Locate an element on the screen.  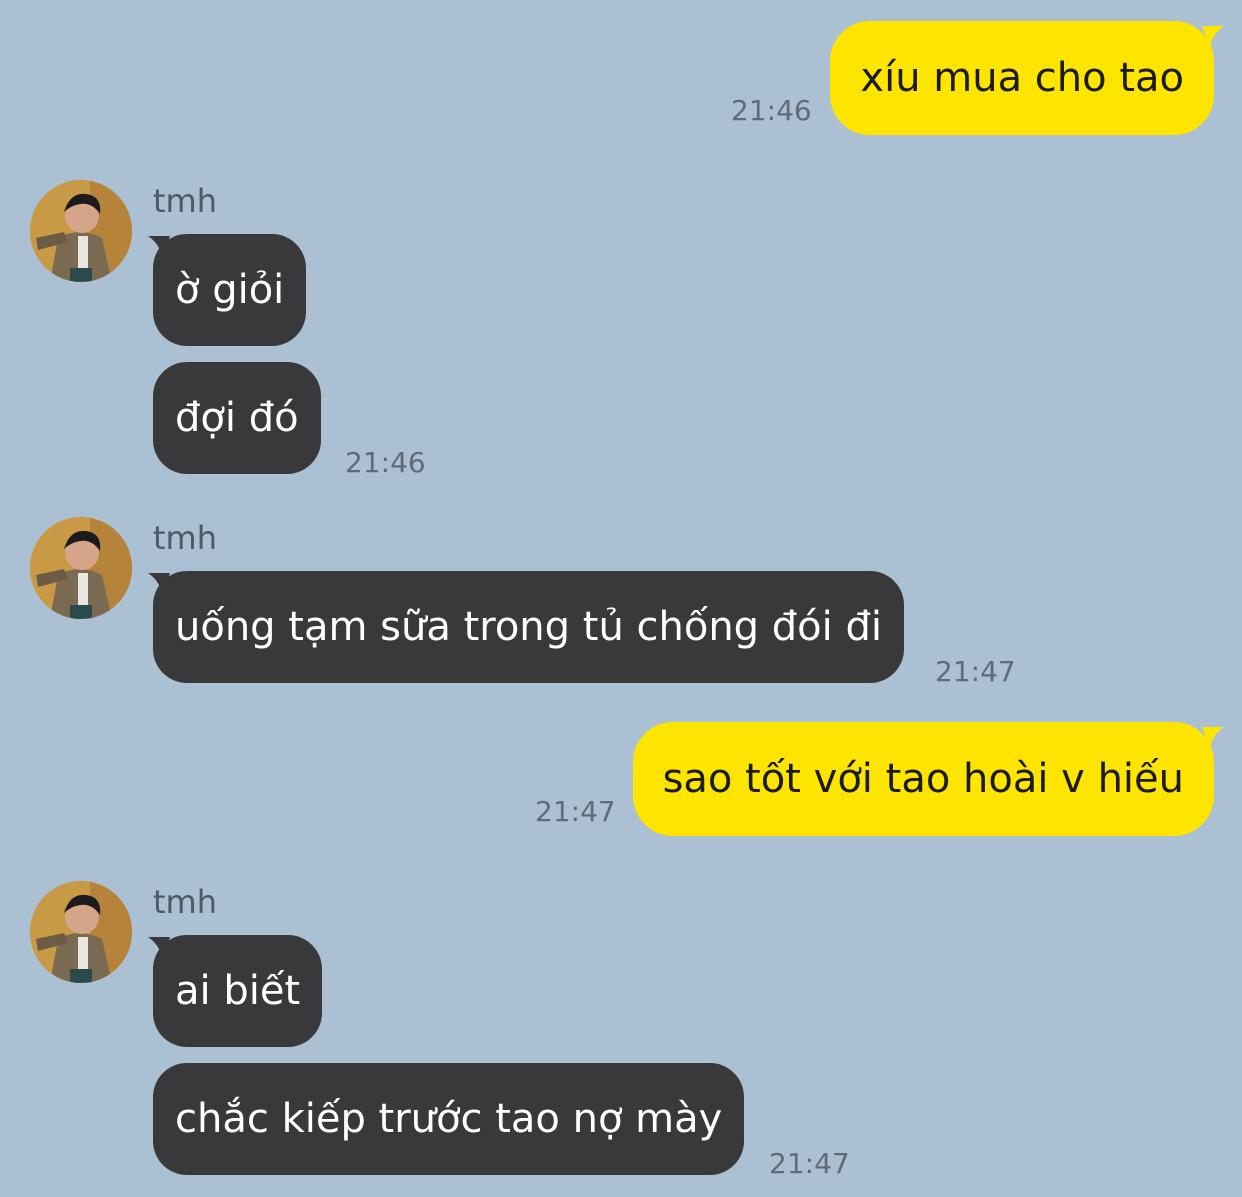
message-text: ờ giỏi is located at coordinates (230, 290).